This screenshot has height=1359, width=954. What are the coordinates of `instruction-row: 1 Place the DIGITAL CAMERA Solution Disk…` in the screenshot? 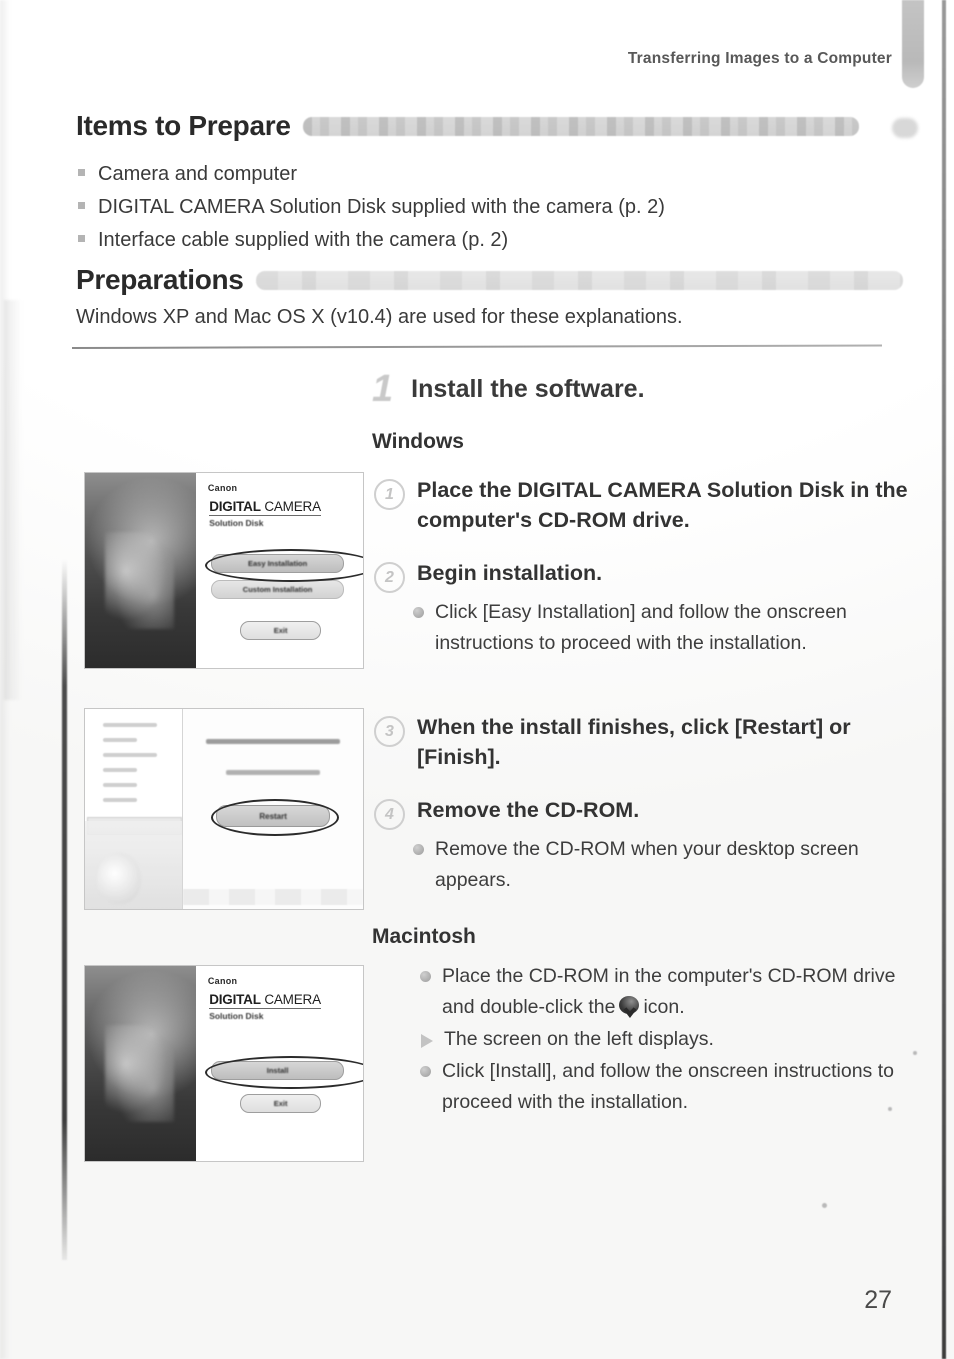 It's located at (643, 505).